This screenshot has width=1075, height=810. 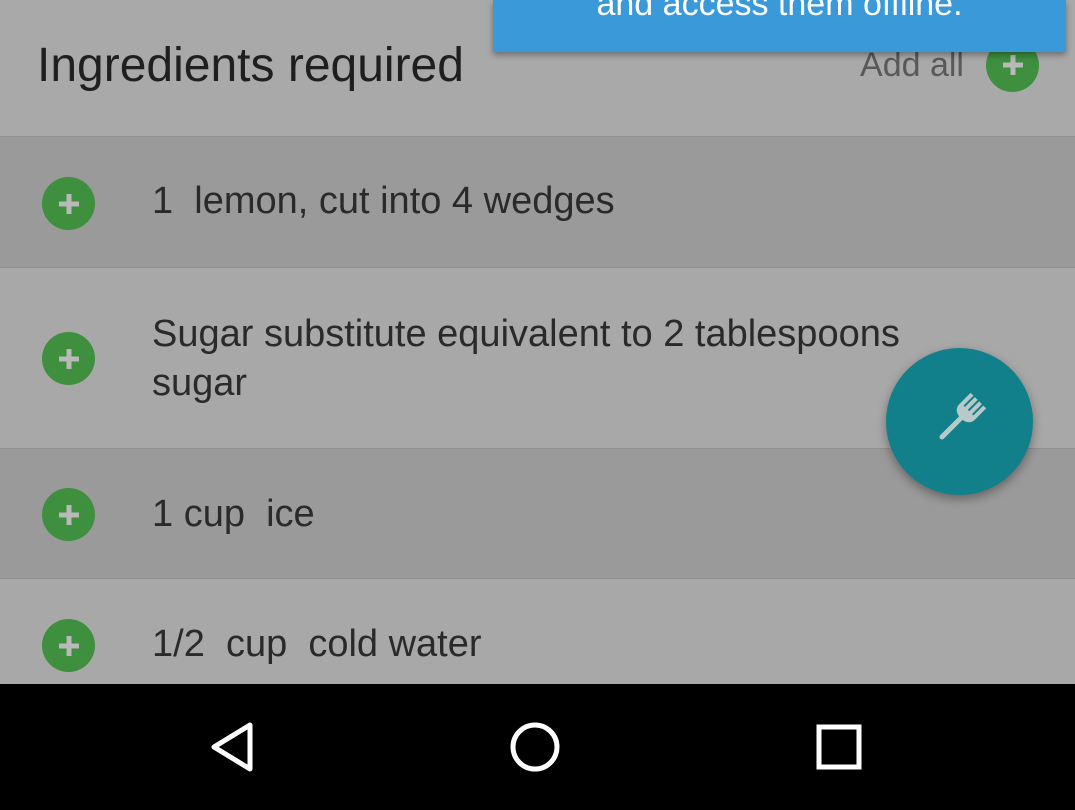 I want to click on cook-fab-button, so click(x=959, y=421).